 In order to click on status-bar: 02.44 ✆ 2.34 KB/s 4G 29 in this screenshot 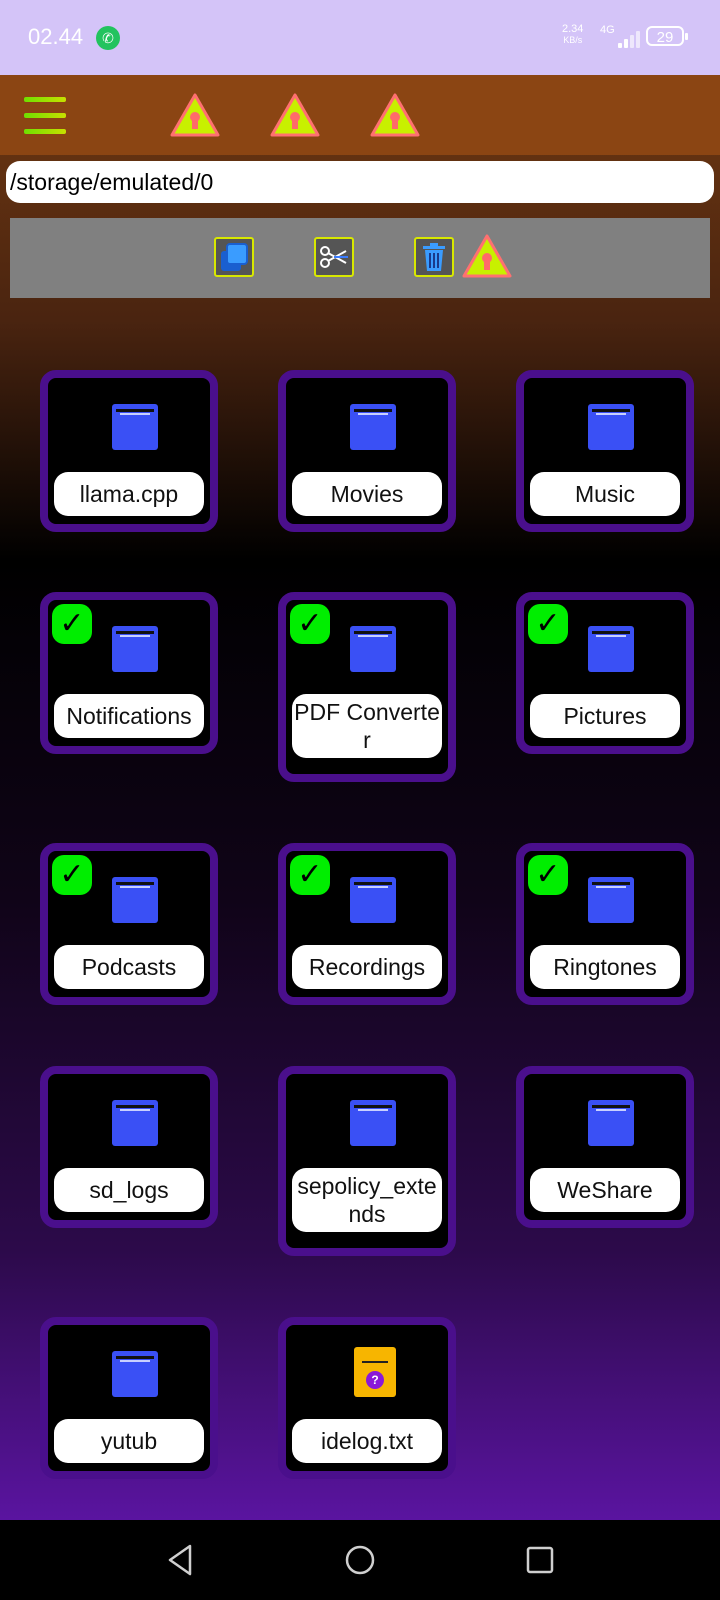, I will do `click(360, 37)`.